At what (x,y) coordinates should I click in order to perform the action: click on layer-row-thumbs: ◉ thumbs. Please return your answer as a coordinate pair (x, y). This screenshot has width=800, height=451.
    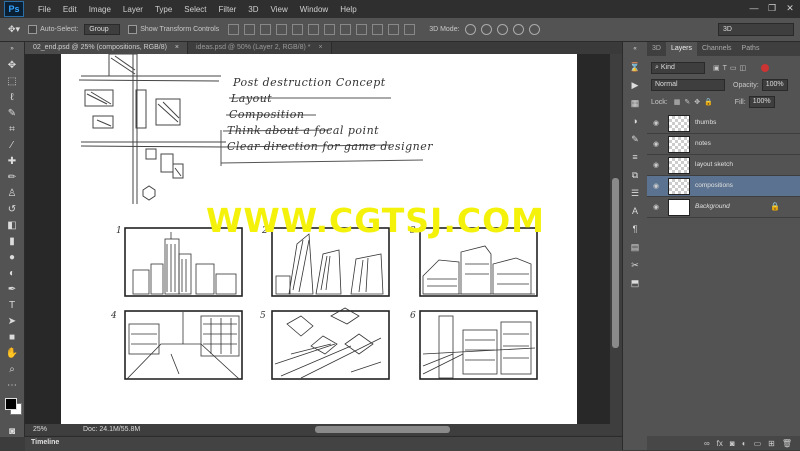
    Looking at the image, I should click on (723, 123).